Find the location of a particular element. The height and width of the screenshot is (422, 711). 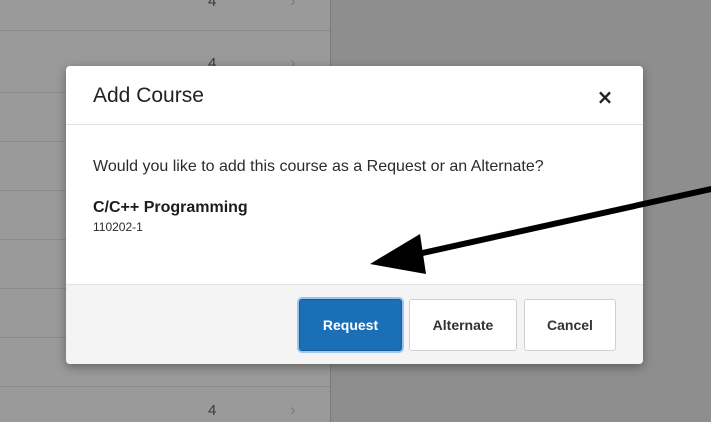

close-icon: × is located at coordinates (605, 97).